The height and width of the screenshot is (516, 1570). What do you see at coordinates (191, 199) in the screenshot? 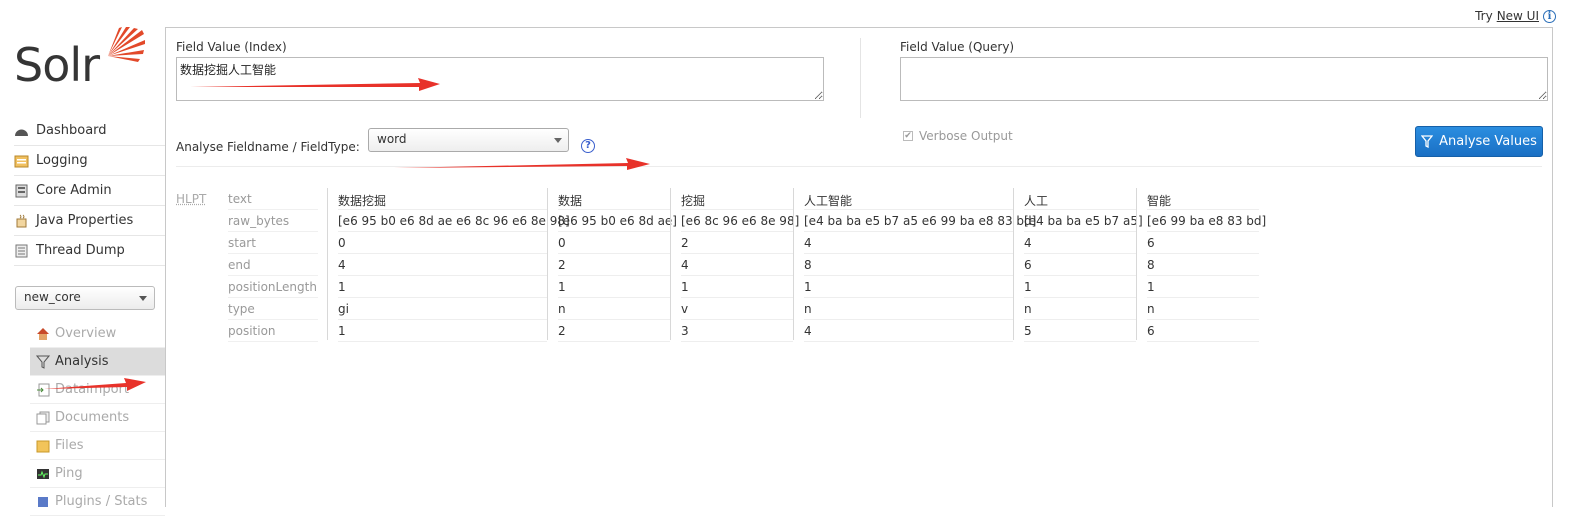
I see `tokenizer-abbr: HLPT` at bounding box center [191, 199].